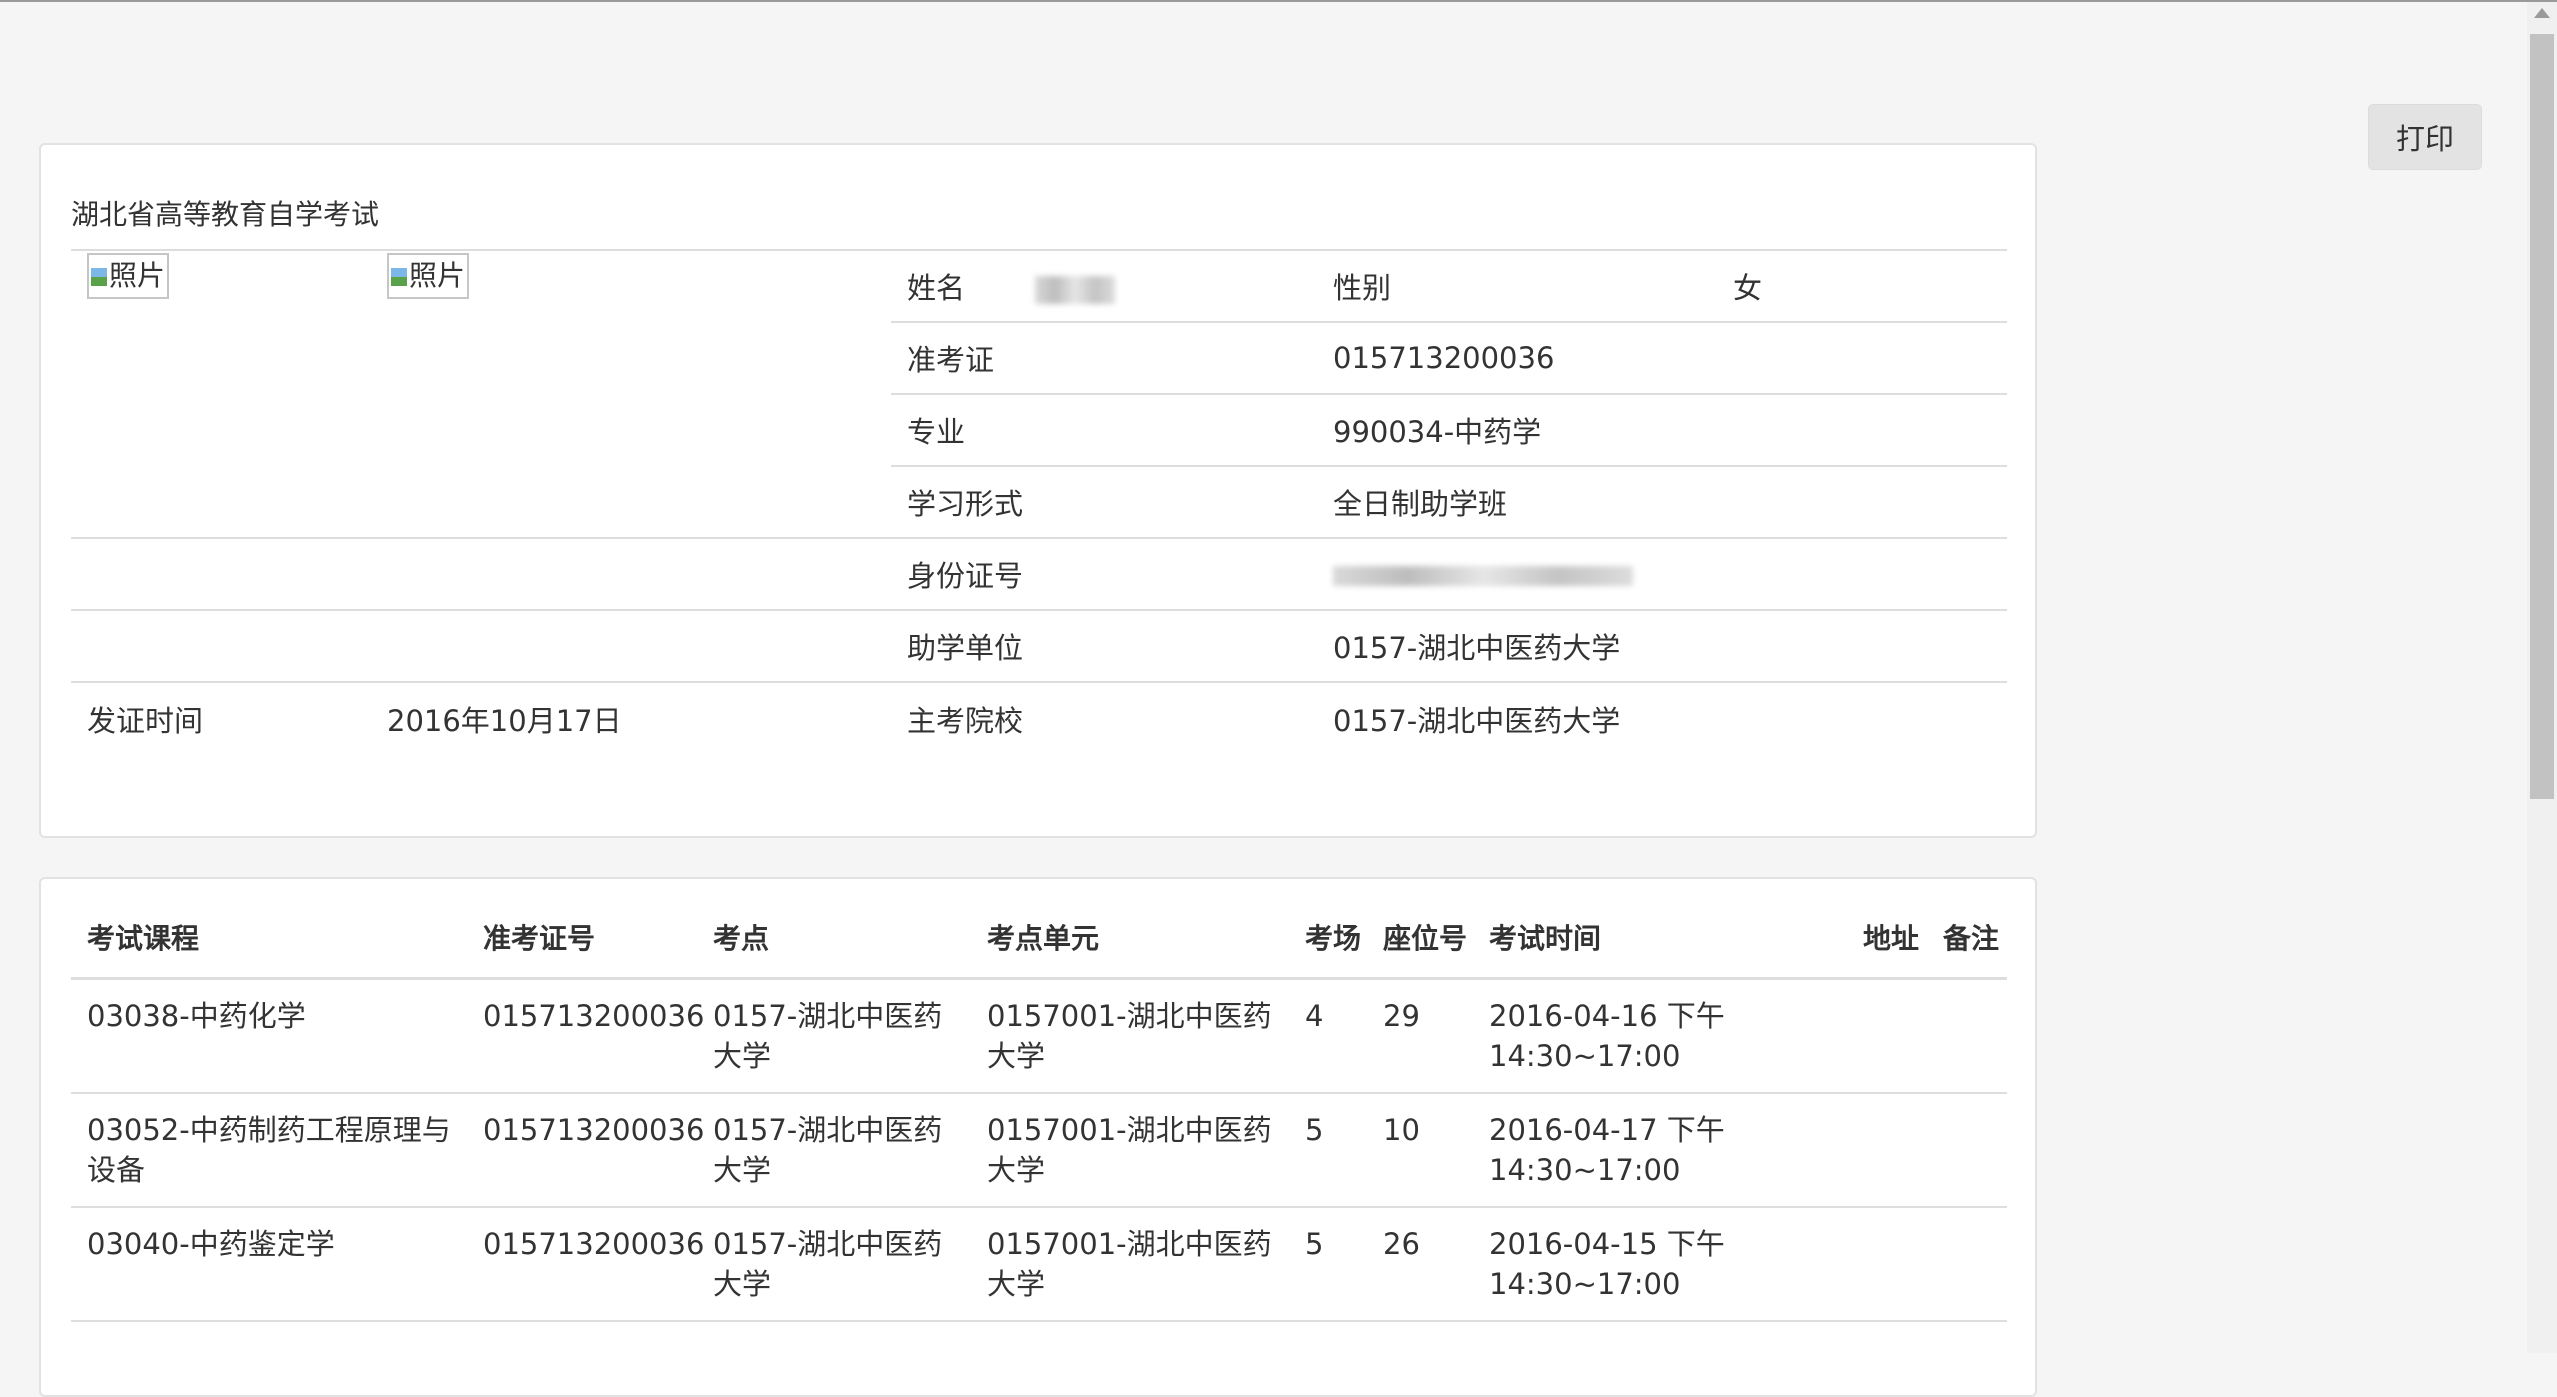 This screenshot has height=1397, width=2557. Describe the element at coordinates (1517, 717) in the screenshot. I see `school-value: 0157-湖北中医药大学` at that location.